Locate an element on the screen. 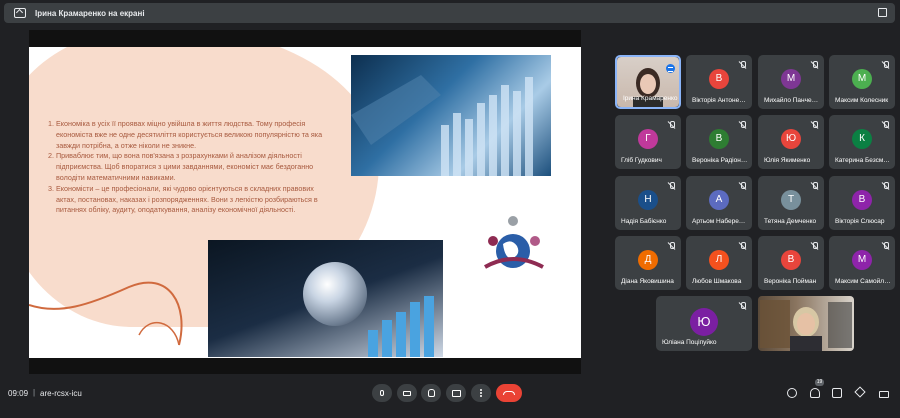 The width and height of the screenshot is (900, 418). present-screen-icon is located at coordinates (456, 393).